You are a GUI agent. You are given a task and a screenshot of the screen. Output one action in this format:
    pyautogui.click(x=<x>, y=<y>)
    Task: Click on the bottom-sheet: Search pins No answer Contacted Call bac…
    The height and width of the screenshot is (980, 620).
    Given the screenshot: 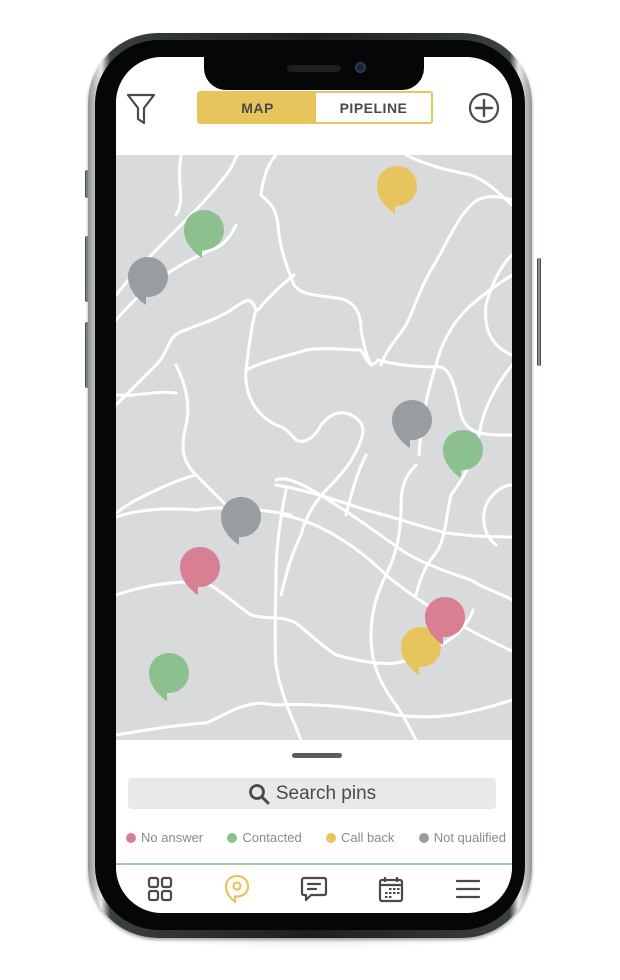 What is the action you would take?
    pyautogui.click(x=314, y=802)
    